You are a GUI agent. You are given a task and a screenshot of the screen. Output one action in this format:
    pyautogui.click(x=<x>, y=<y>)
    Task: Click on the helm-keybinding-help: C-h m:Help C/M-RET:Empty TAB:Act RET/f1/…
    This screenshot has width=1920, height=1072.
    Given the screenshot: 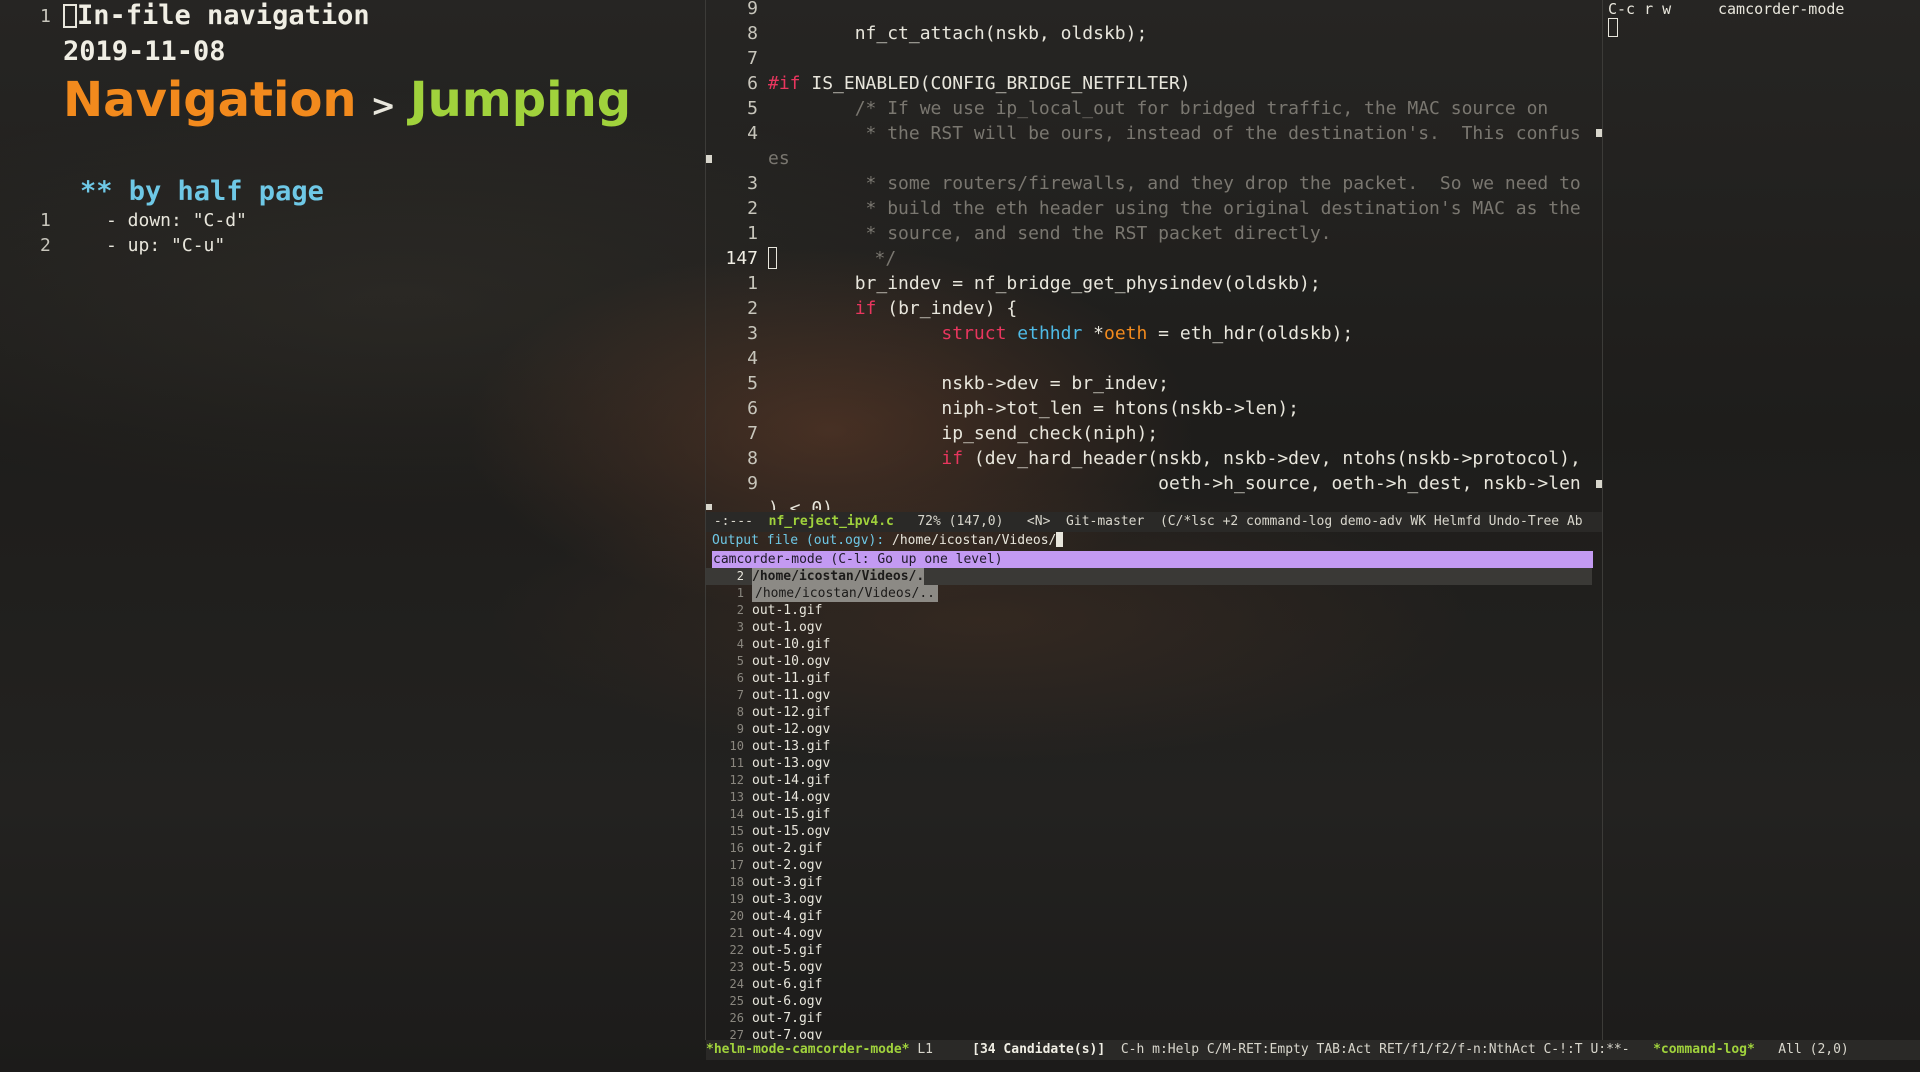 What is the action you would take?
    pyautogui.click(x=1344, y=1049)
    